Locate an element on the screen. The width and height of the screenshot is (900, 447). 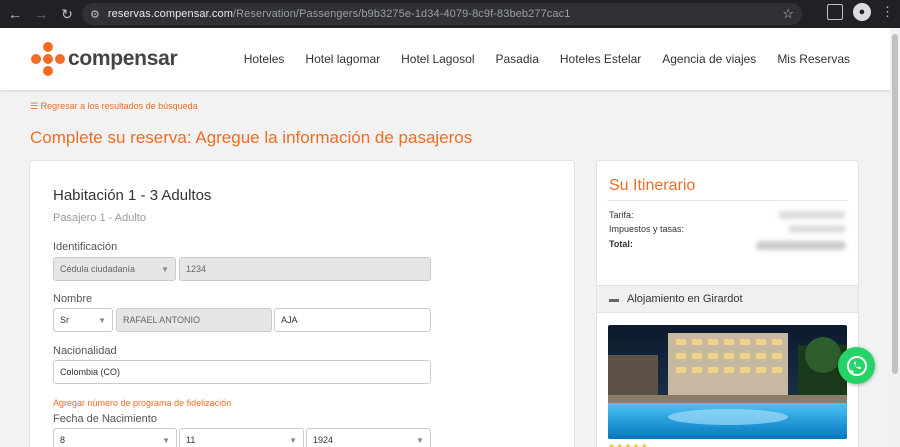
first-name-value: RAFAEL ANTONIO is located at coordinates (162, 320).